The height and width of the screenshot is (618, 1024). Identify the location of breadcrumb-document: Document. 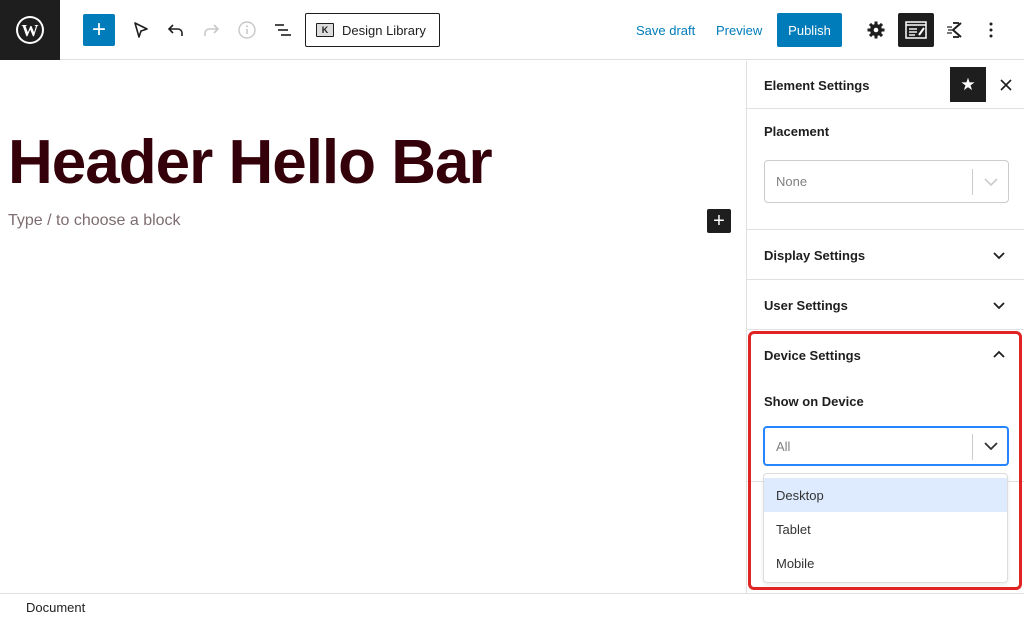
(55, 607).